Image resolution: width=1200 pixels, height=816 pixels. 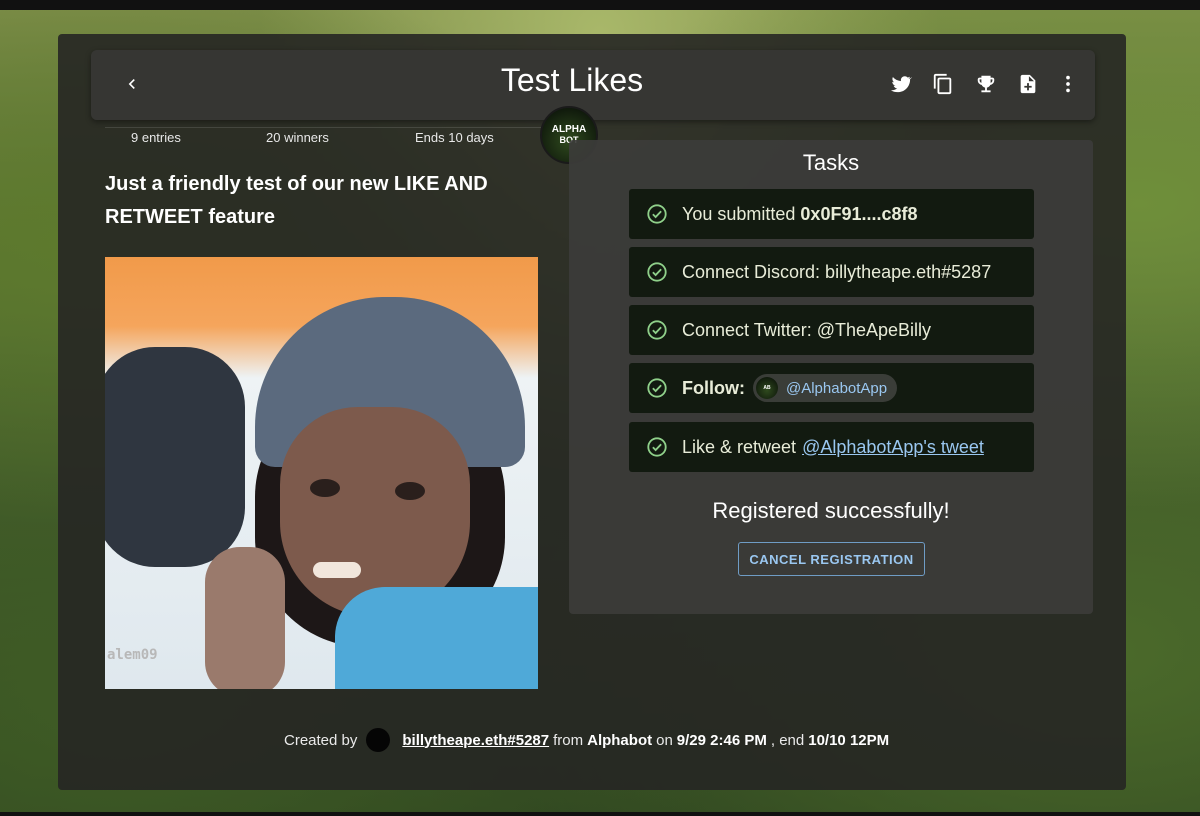 What do you see at coordinates (831, 559) in the screenshot?
I see `cancel-registration-button: CANCEL REGISTRATION` at bounding box center [831, 559].